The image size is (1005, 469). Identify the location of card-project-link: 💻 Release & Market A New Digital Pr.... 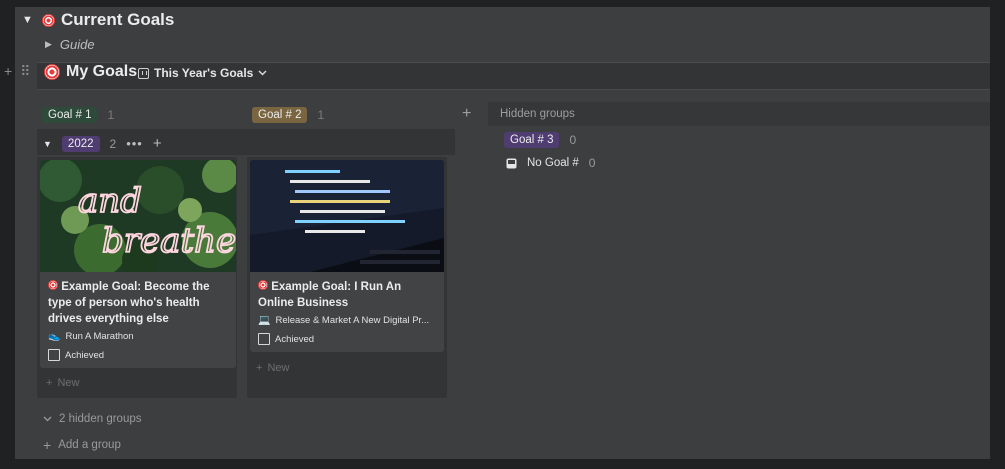
(343, 320).